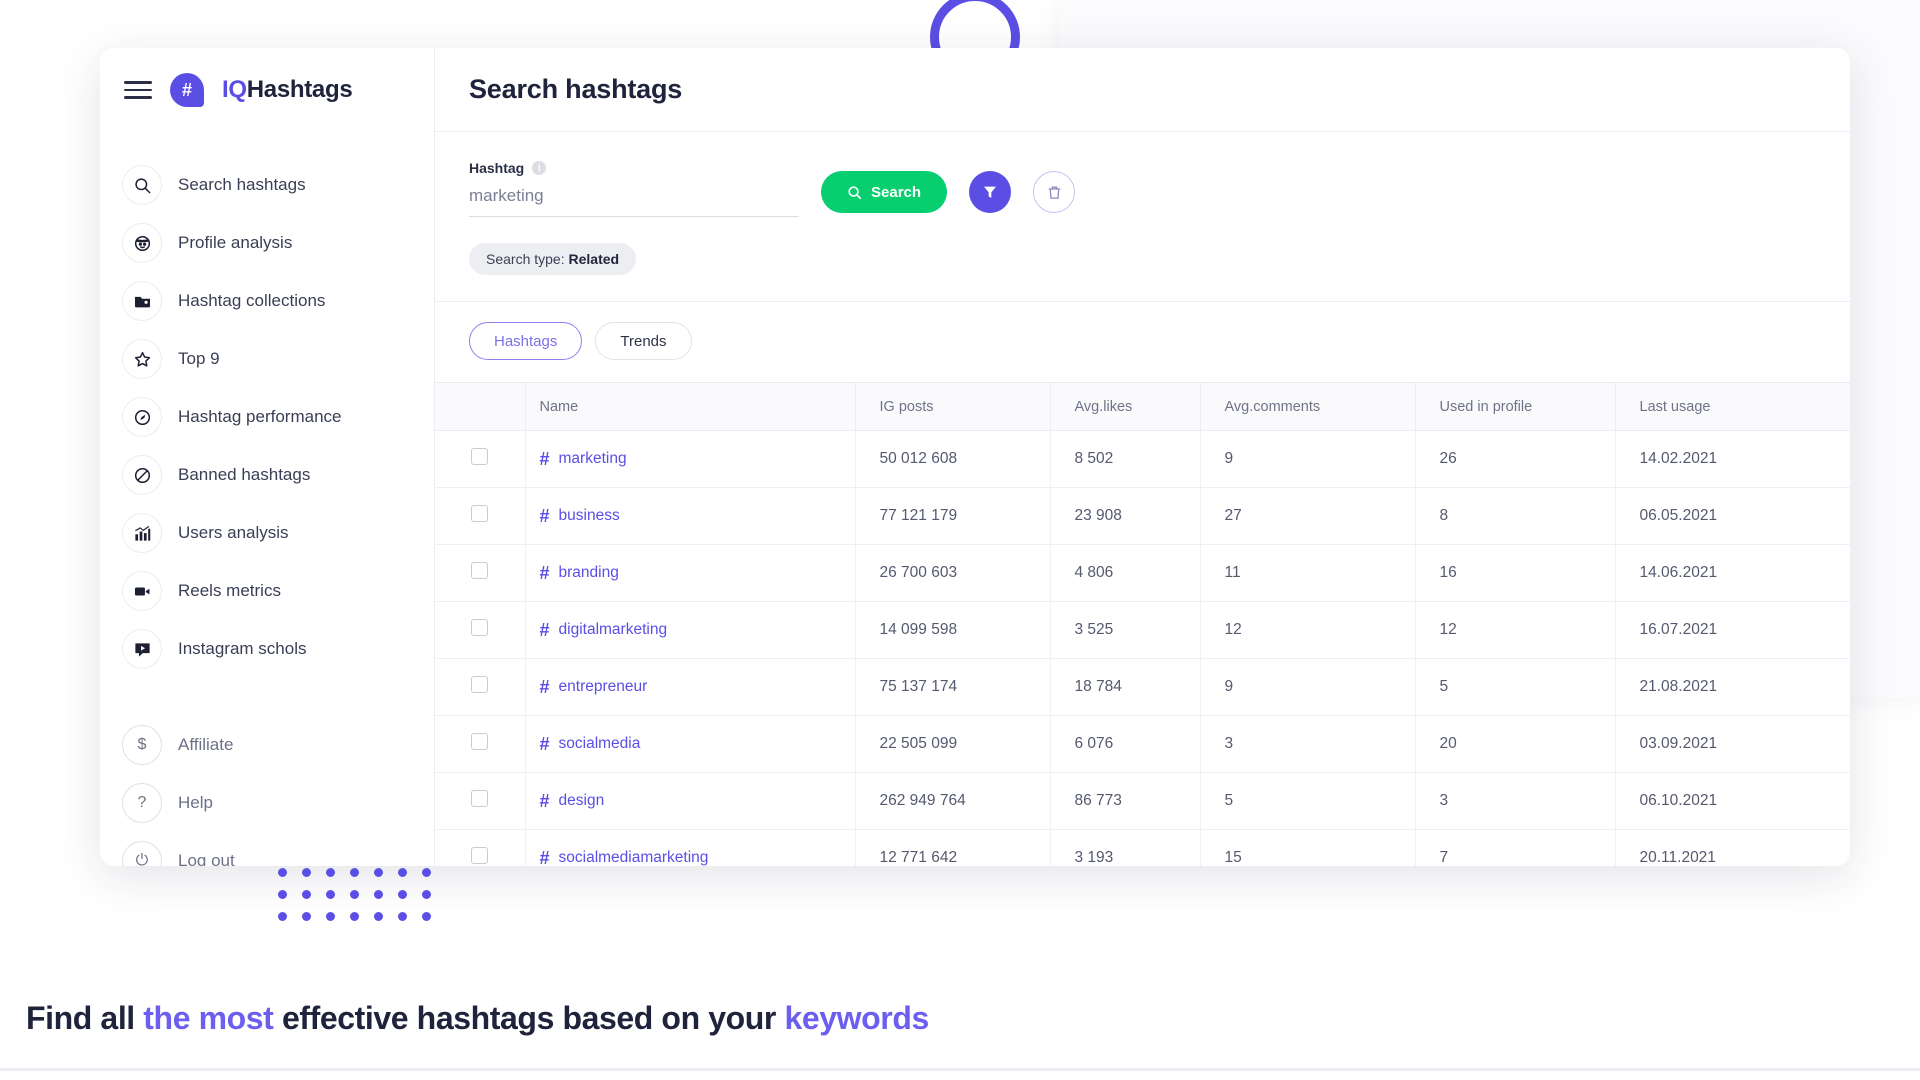 The image size is (1920, 1080). What do you see at coordinates (142, 301) in the screenshot?
I see `folder-icon` at bounding box center [142, 301].